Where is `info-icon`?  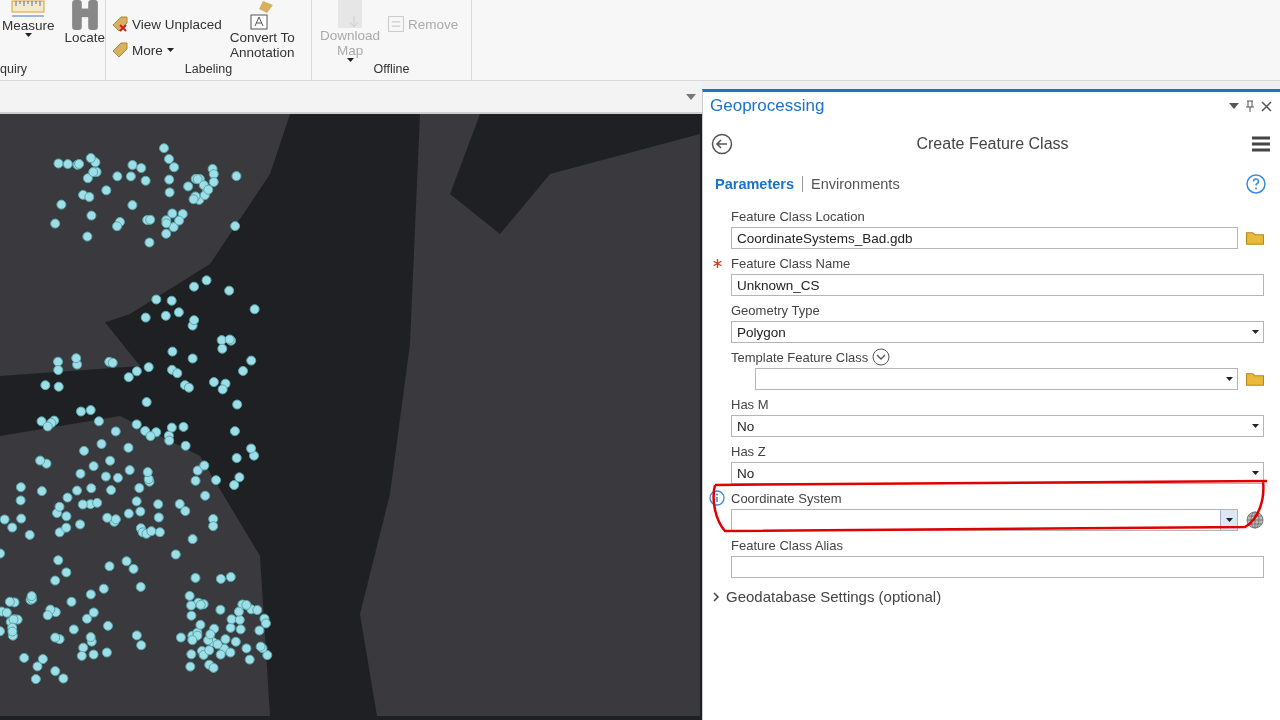 info-icon is located at coordinates (717, 498).